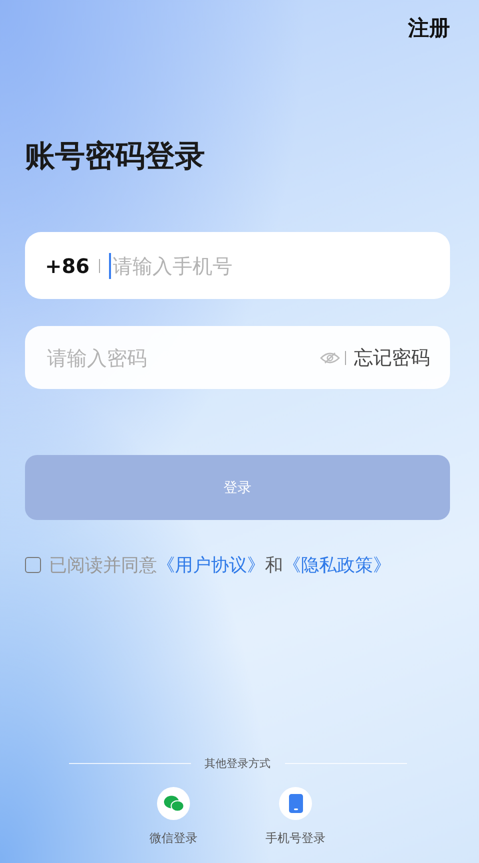 The height and width of the screenshot is (863, 479). Describe the element at coordinates (429, 28) in the screenshot. I see `register-button: 注册` at that location.